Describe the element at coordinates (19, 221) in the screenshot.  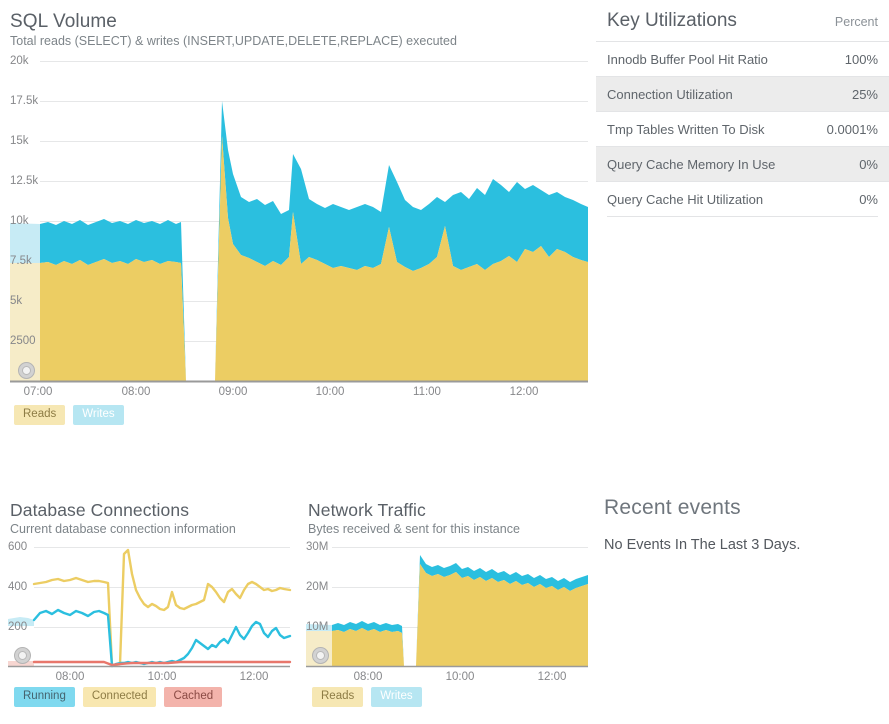
I see `y-tick-10k: 10k` at that location.